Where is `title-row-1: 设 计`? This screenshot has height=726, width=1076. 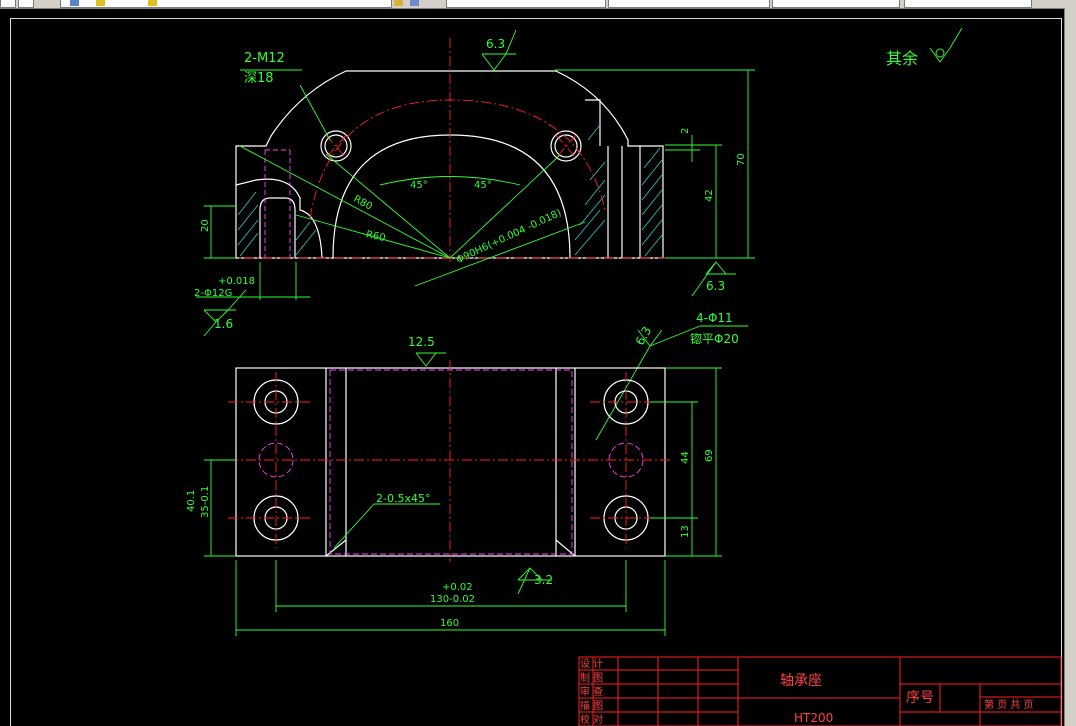 title-row-1: 设 计 is located at coordinates (591, 663).